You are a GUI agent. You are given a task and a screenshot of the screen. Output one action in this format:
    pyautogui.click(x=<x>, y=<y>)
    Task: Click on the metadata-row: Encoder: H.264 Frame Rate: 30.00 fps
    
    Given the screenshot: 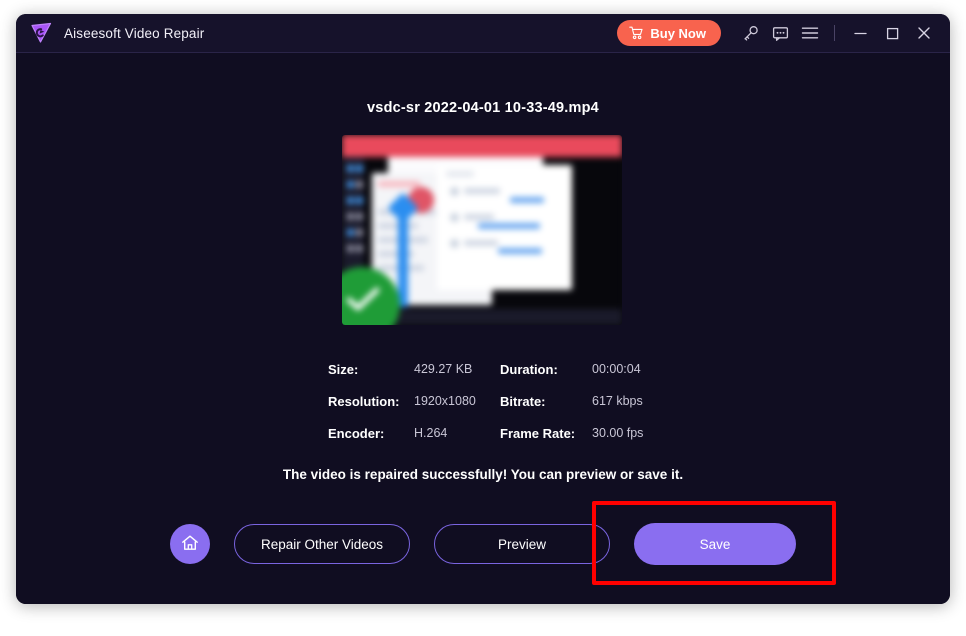 What is the action you would take?
    pyautogui.click(x=503, y=433)
    